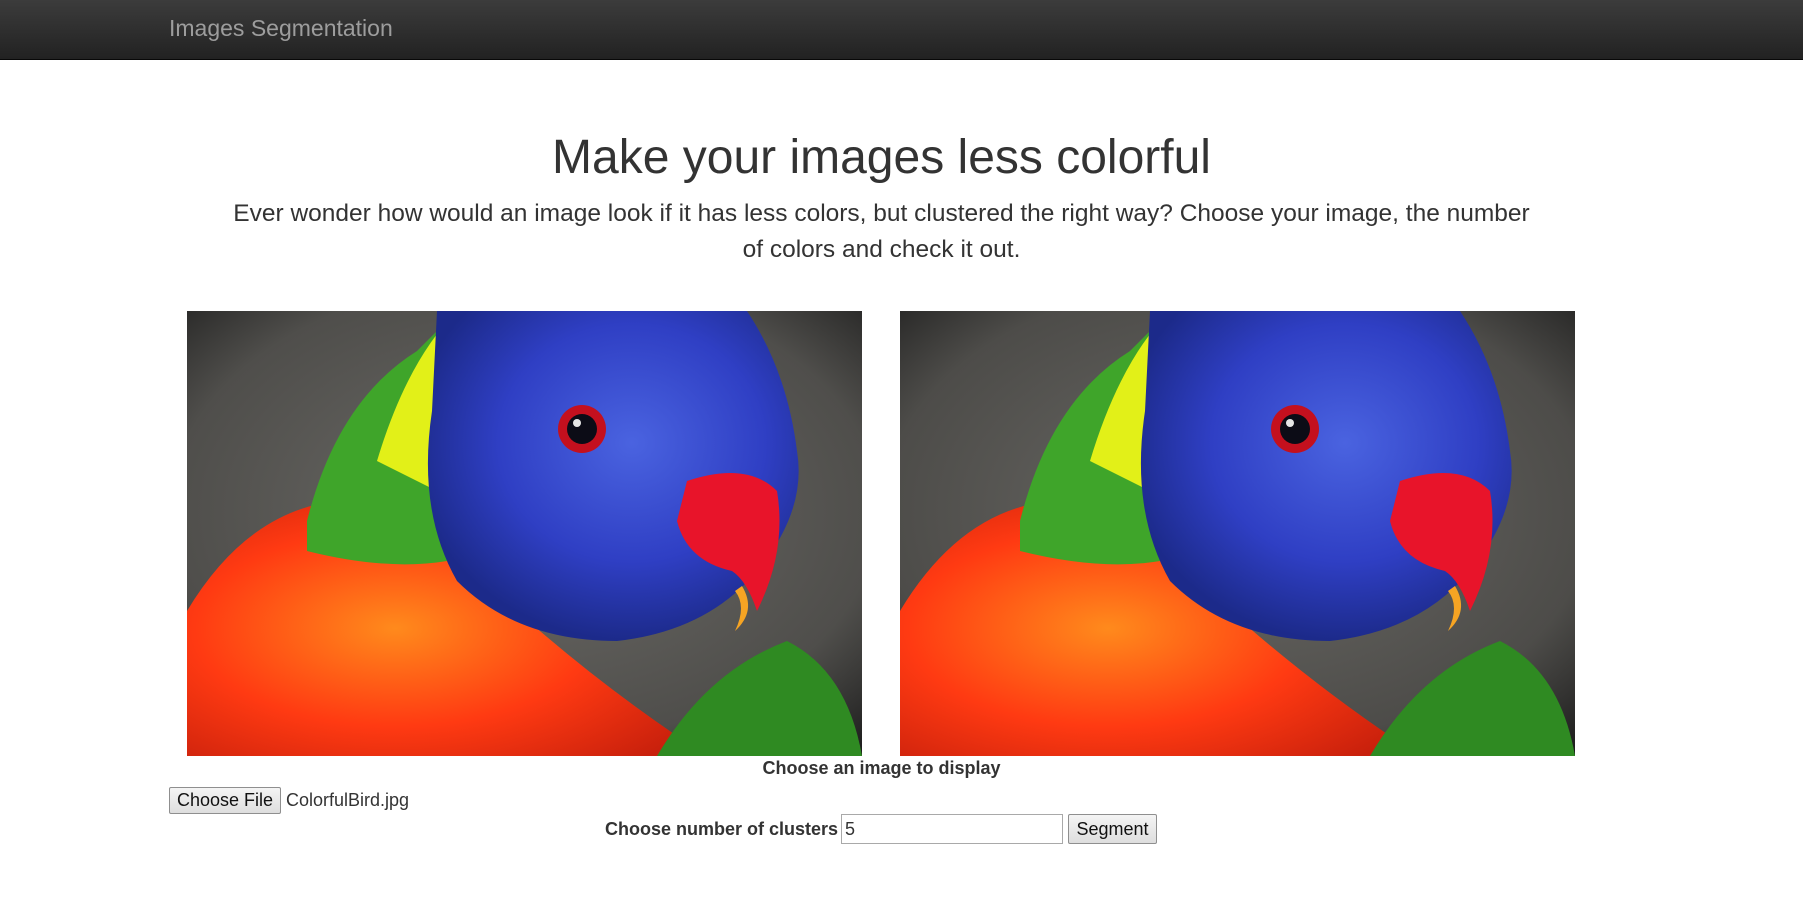  Describe the element at coordinates (901, 30) in the screenshot. I see `navbar: Images Segmentation` at that location.